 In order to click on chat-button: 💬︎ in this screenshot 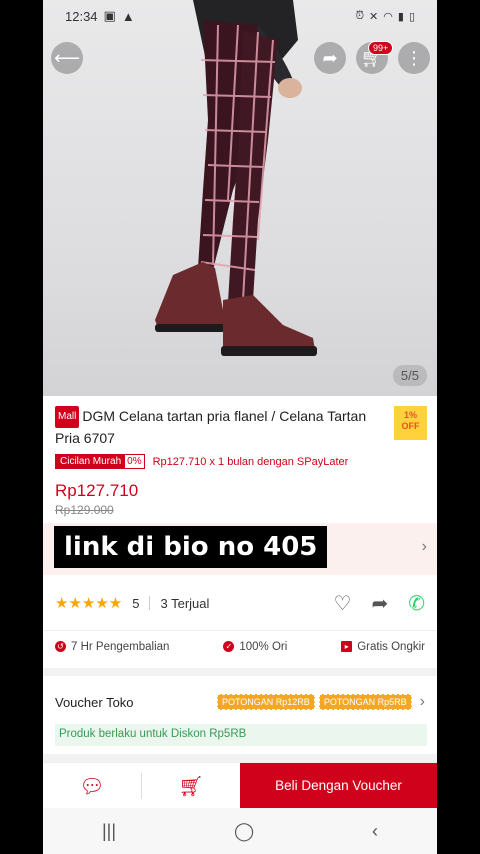, I will do `click(92, 786)`.